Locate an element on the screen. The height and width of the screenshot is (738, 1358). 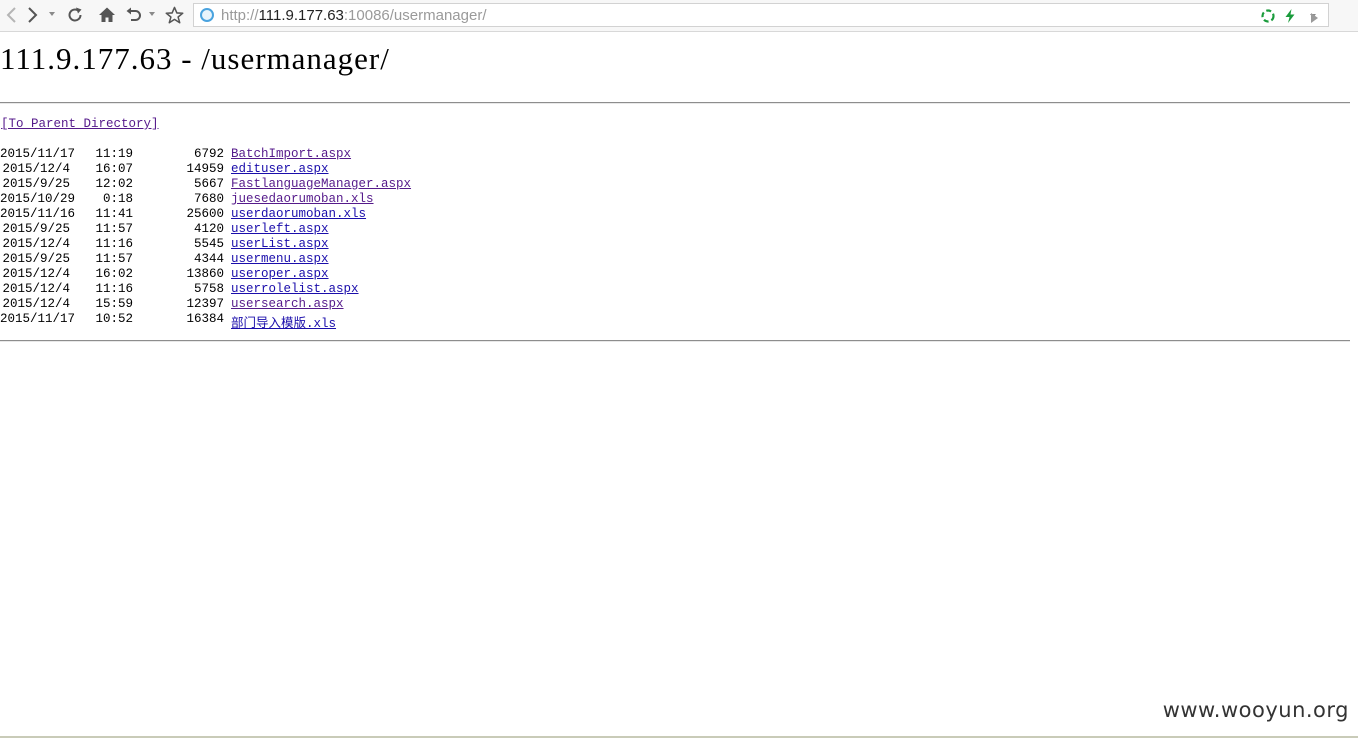
forward-icon is located at coordinates (33, 15).